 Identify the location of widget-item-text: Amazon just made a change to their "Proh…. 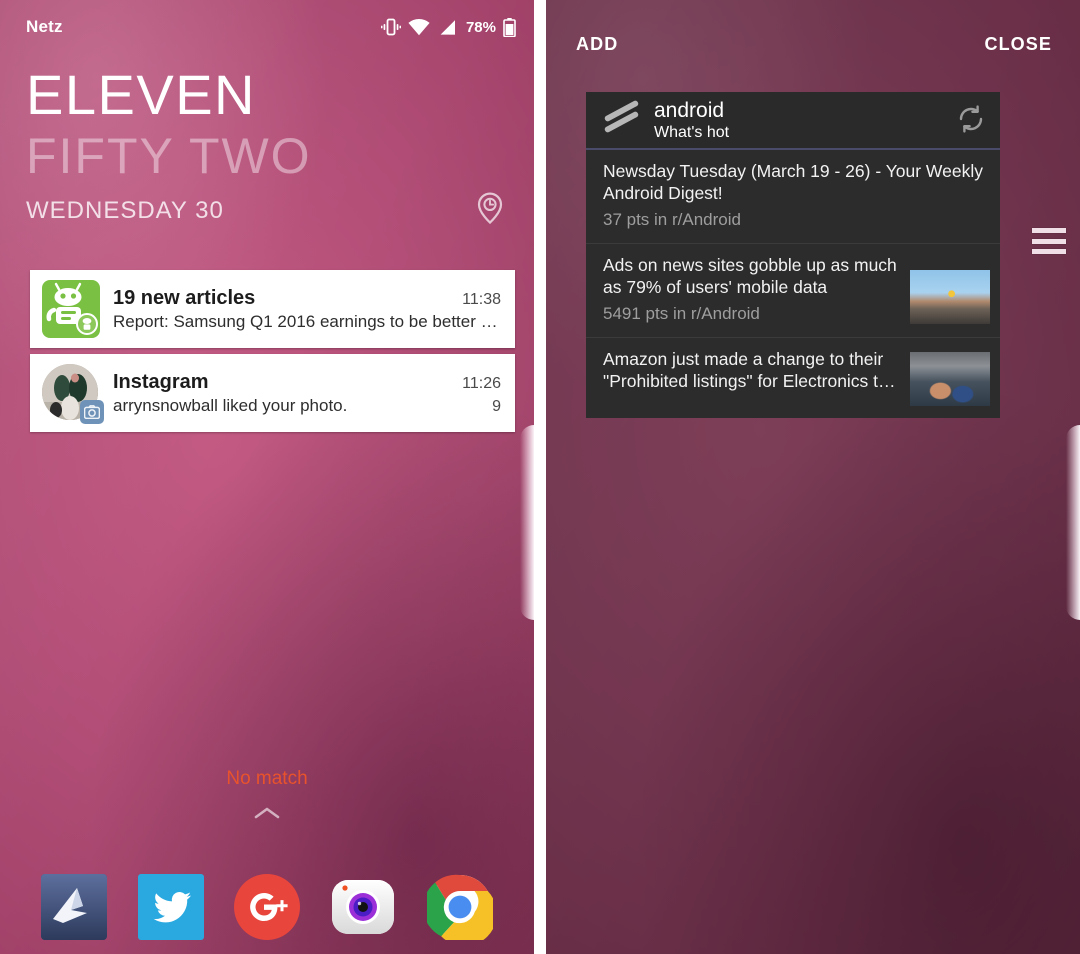
(748, 370).